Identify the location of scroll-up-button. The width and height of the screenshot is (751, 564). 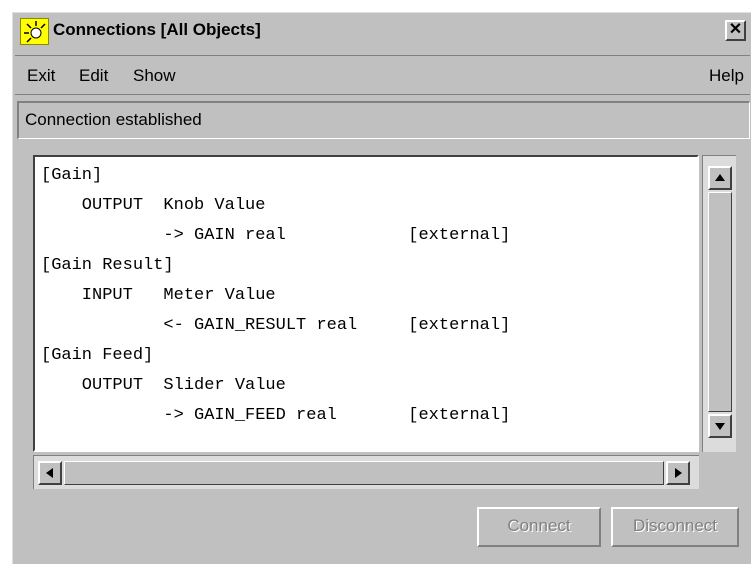
(720, 178).